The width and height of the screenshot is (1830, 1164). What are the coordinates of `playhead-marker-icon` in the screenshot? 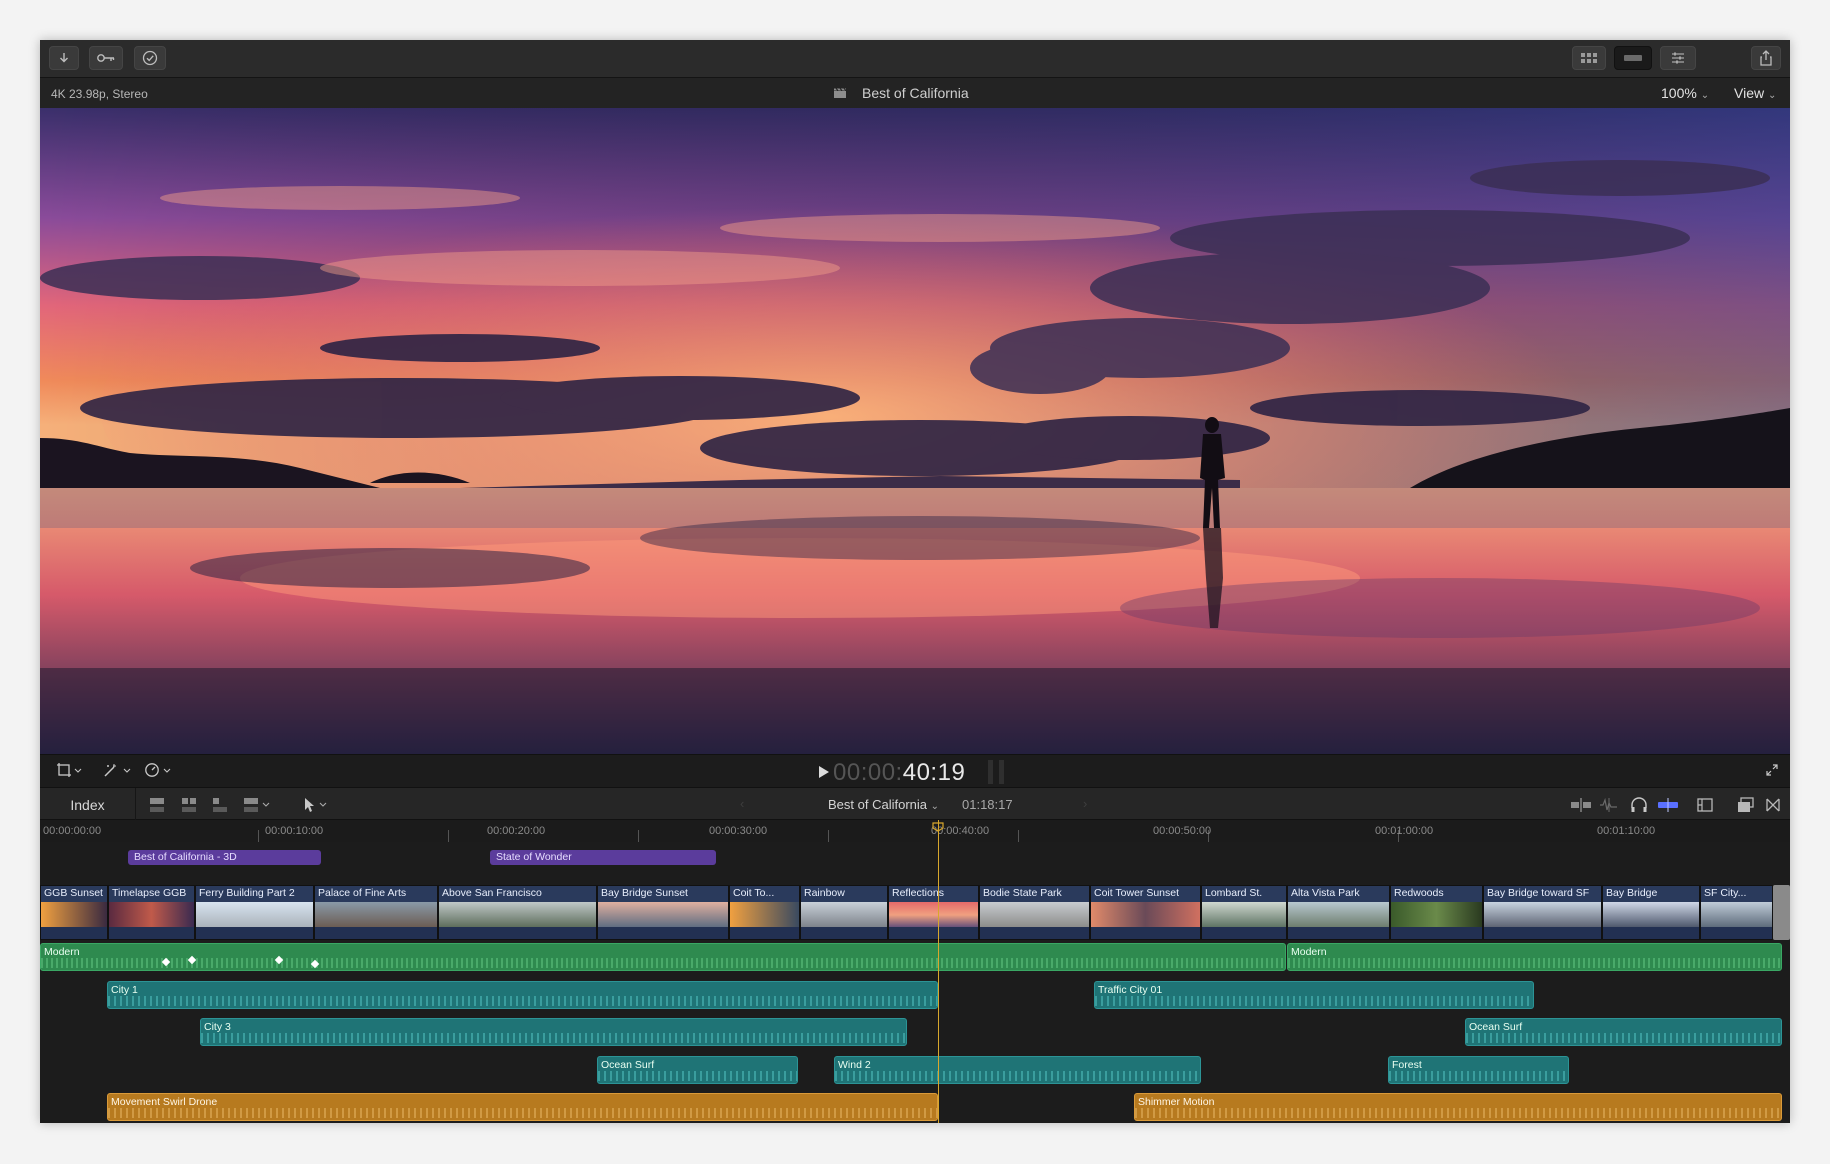 It's located at (938, 827).